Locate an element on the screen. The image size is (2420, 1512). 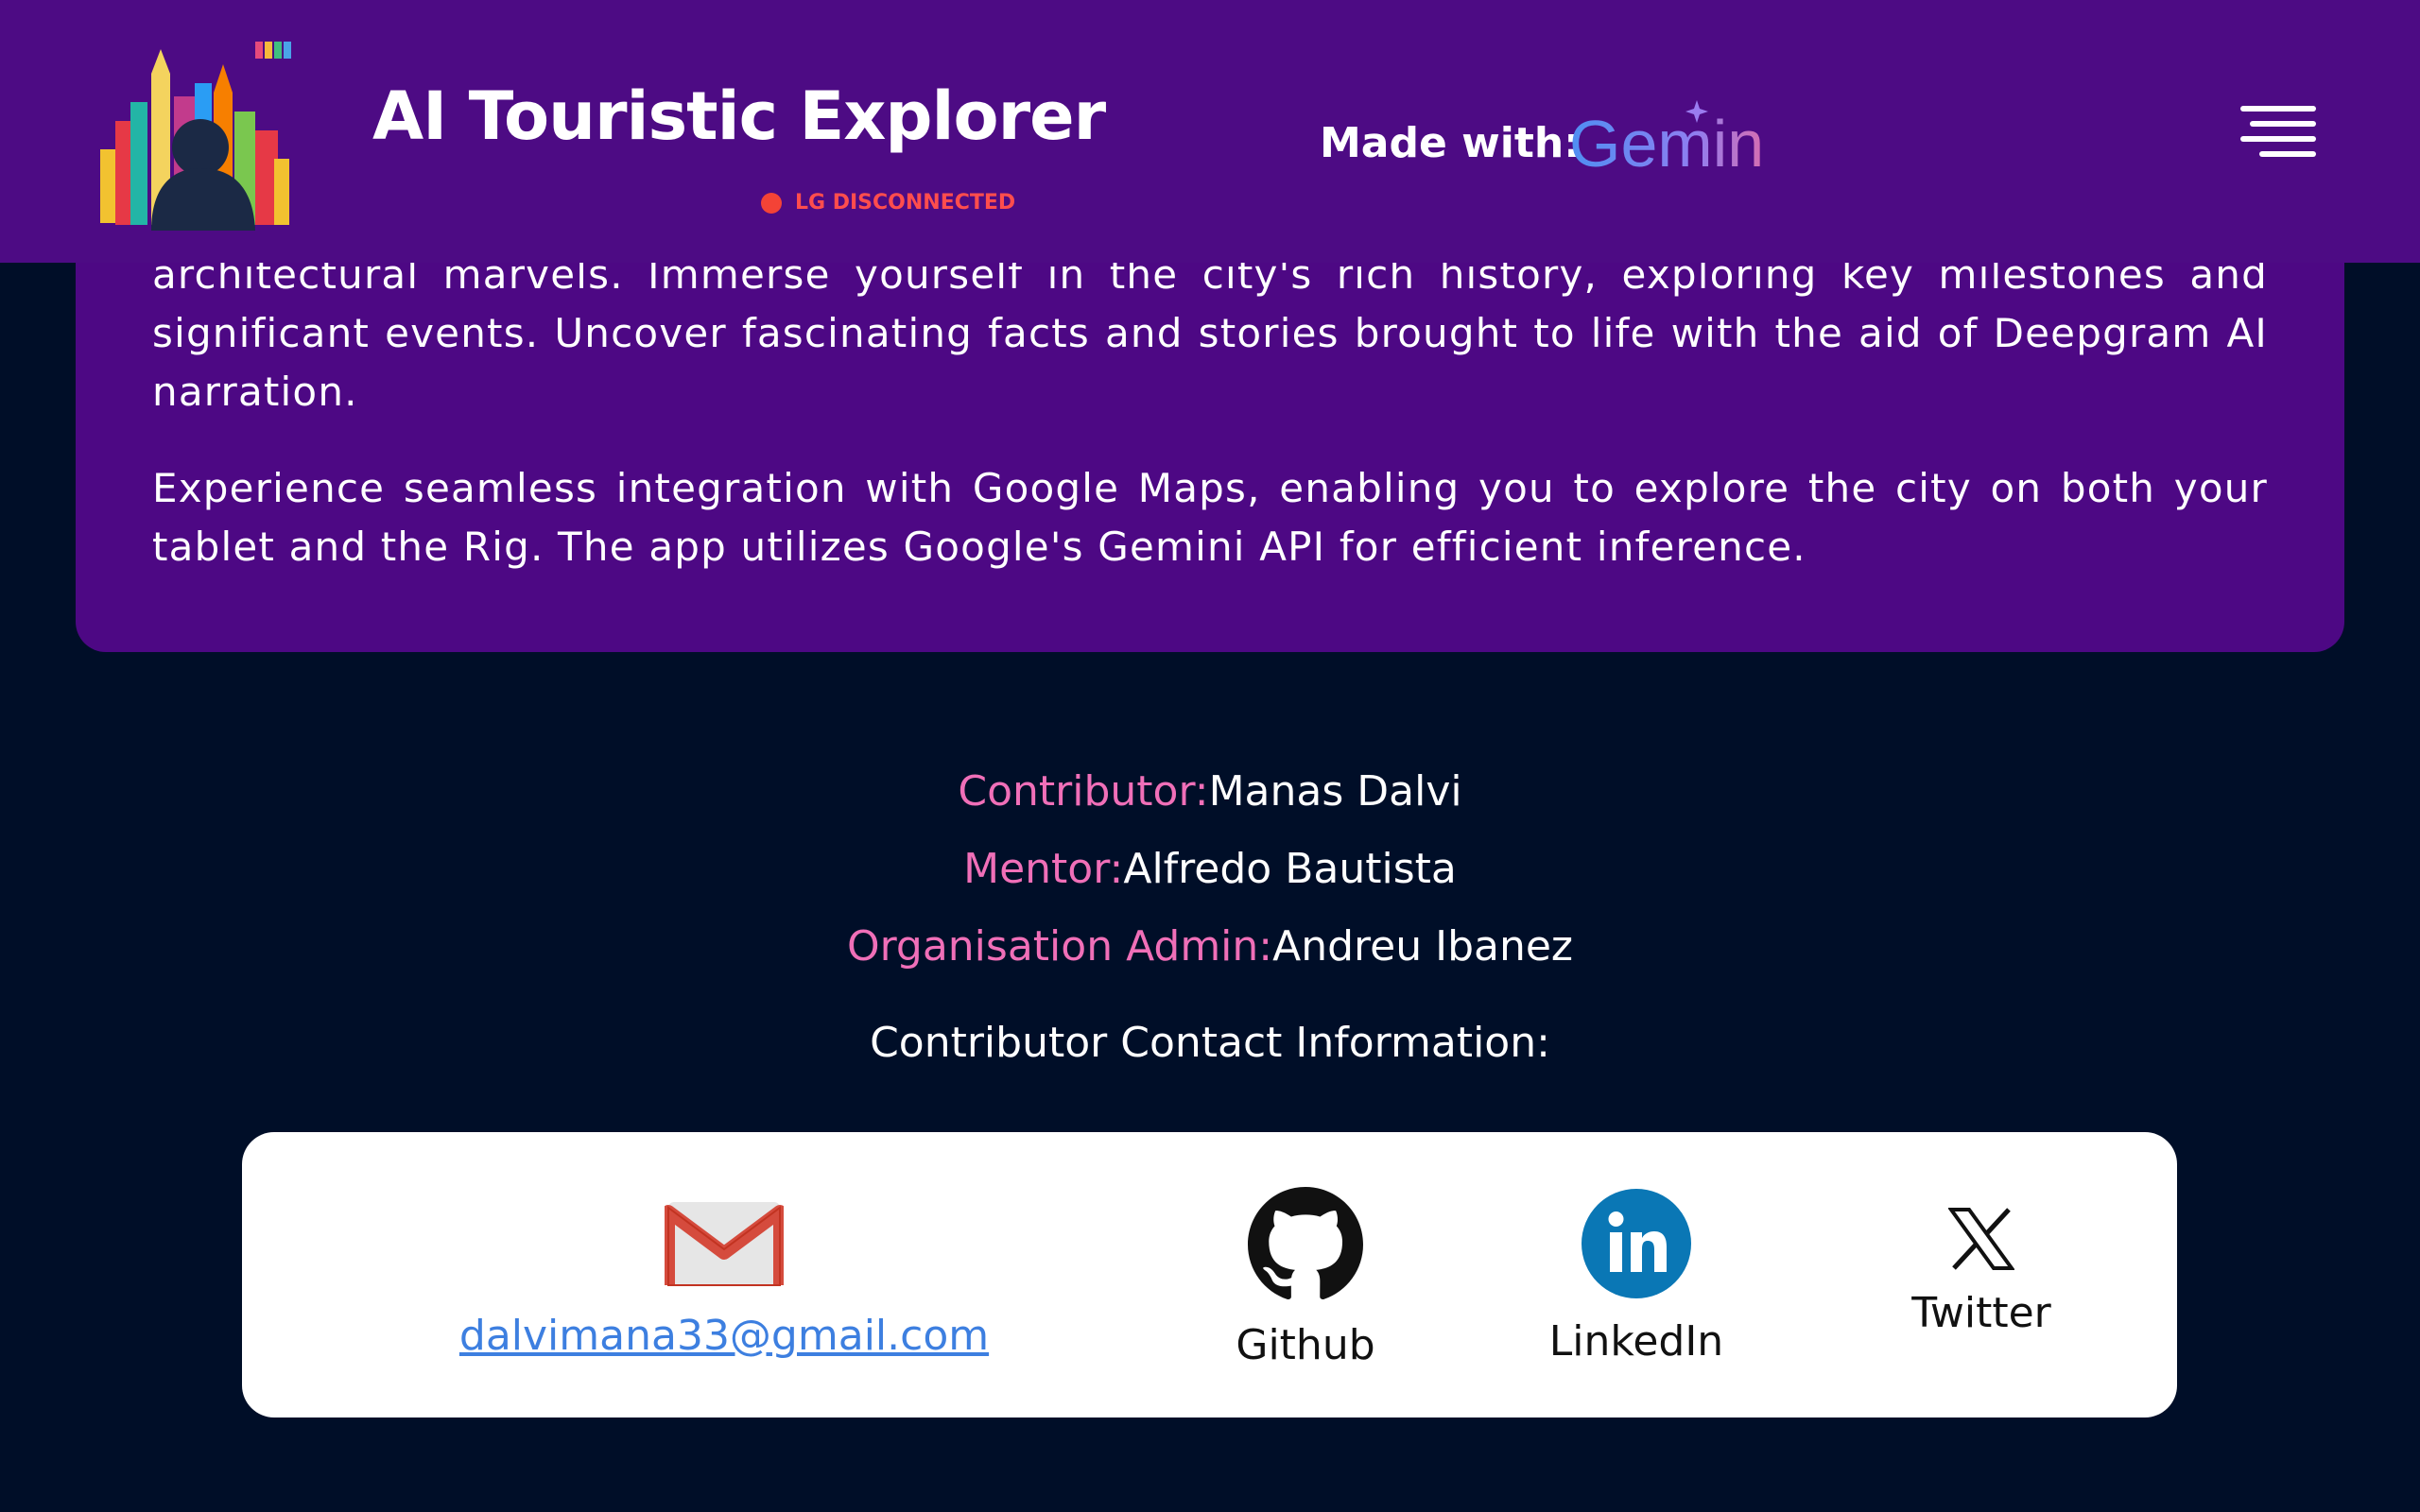
mentor-name: Alfredo Bautista is located at coordinates (1290, 869).